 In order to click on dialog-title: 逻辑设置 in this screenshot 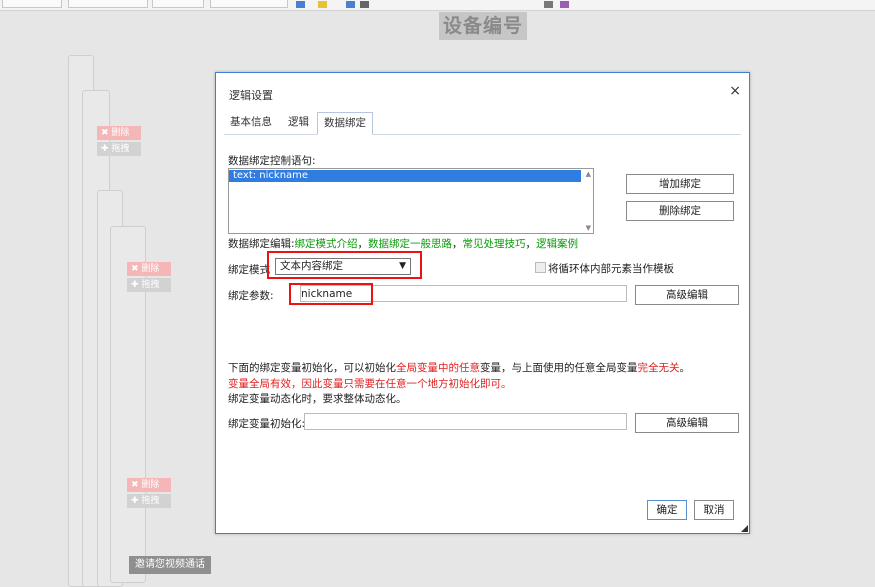, I will do `click(251, 95)`.